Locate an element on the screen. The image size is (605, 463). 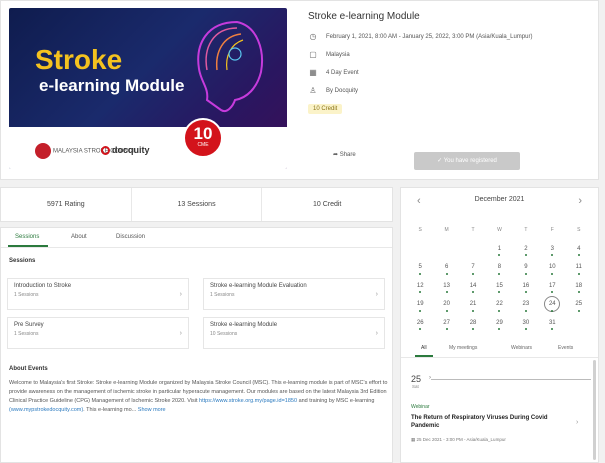
calendar-day: 12 is located at coordinates (420, 286).